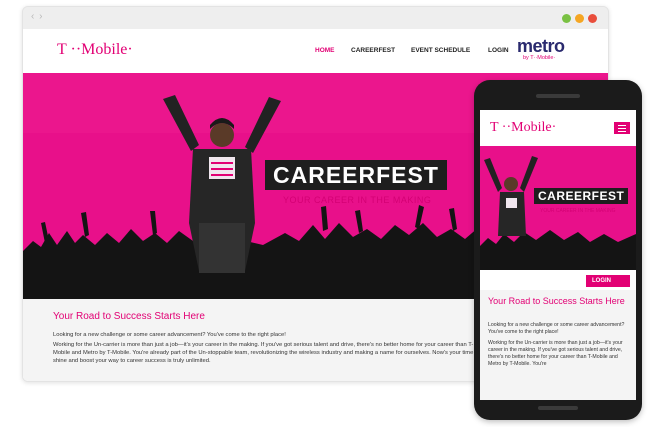 The height and width of the screenshot is (427, 652). I want to click on mobile-hero: CAREERFEST YOUR CAREER IN THE MAKING, so click(558, 208).